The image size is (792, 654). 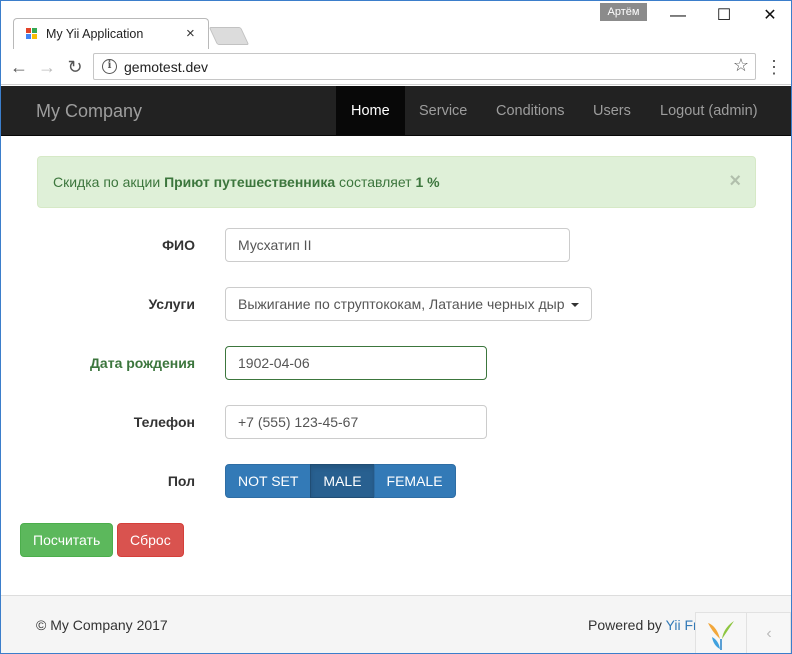 I want to click on browser-tab: My Yii Application ×, so click(x=111, y=33).